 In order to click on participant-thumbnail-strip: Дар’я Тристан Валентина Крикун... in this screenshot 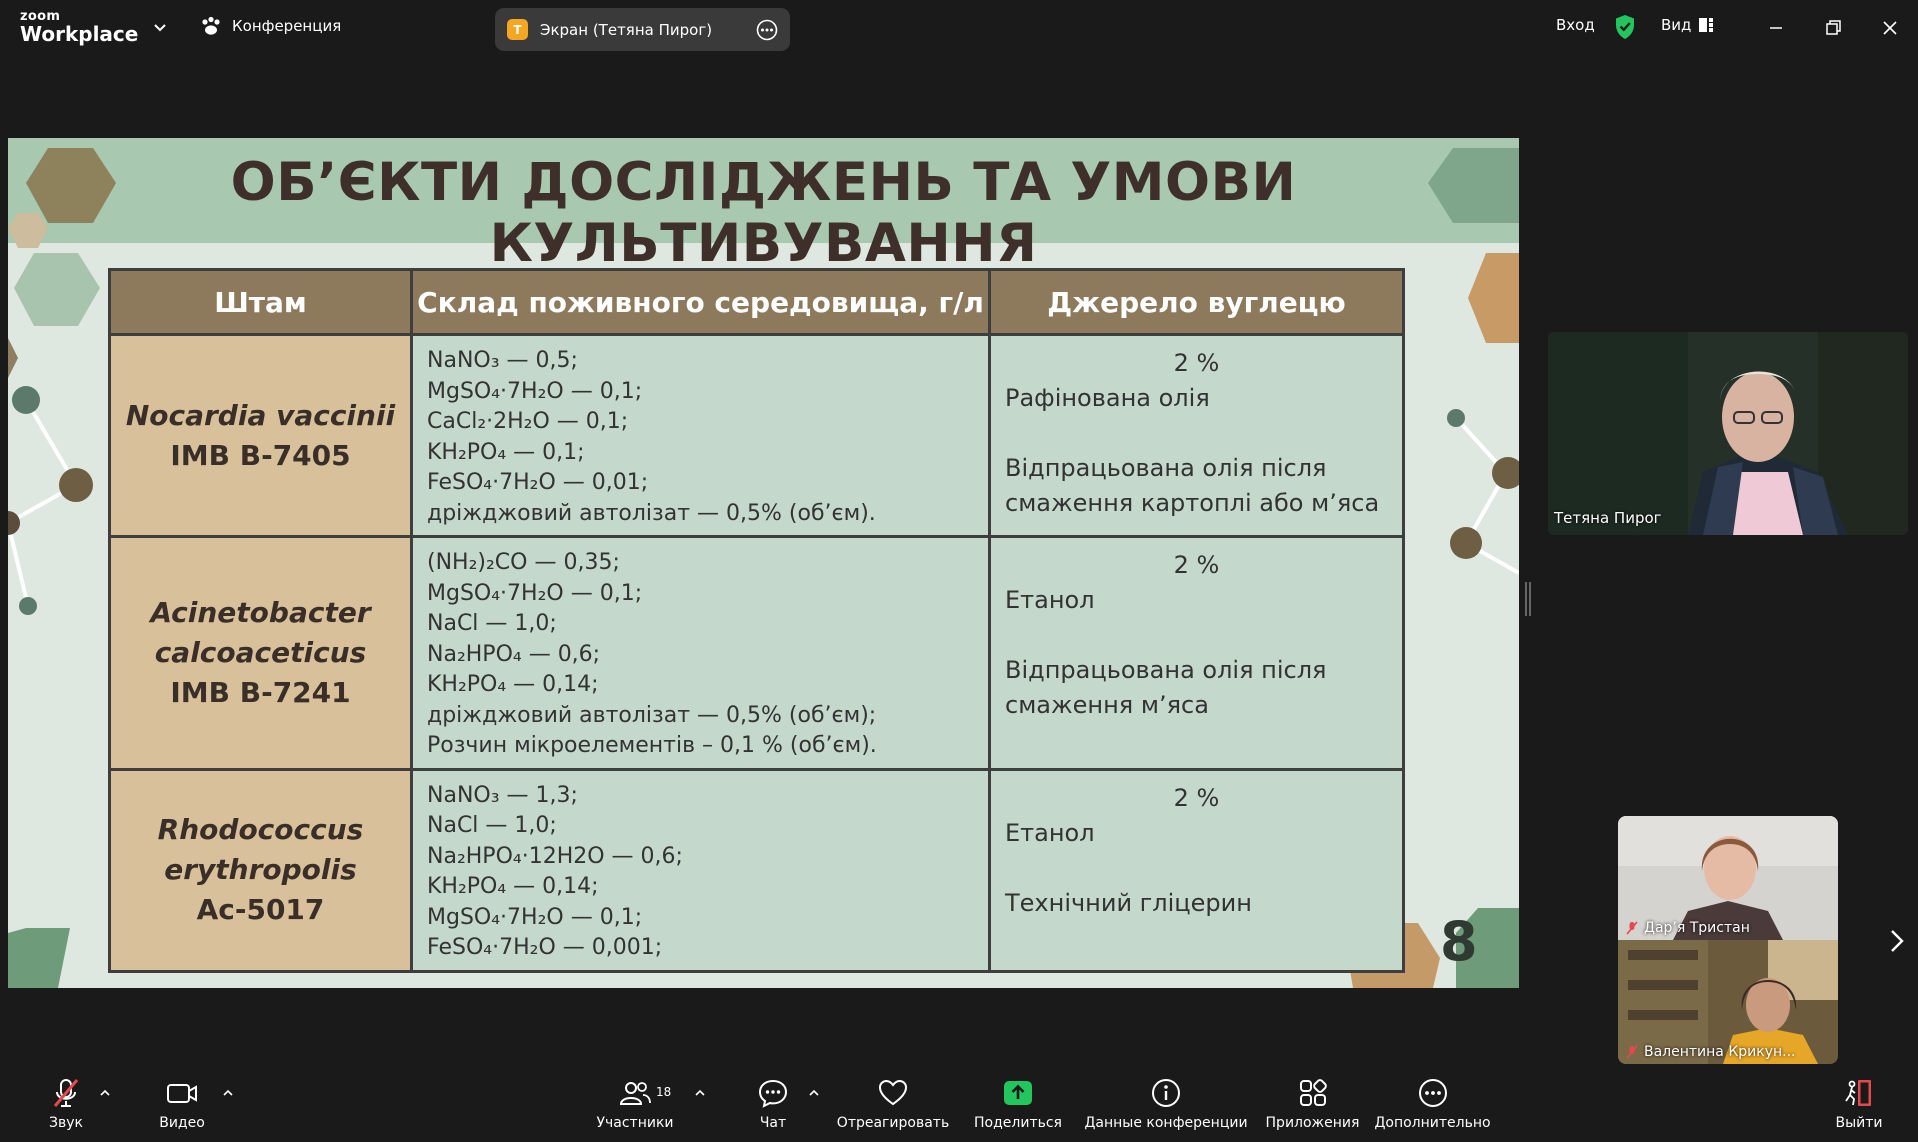, I will do `click(1728, 940)`.